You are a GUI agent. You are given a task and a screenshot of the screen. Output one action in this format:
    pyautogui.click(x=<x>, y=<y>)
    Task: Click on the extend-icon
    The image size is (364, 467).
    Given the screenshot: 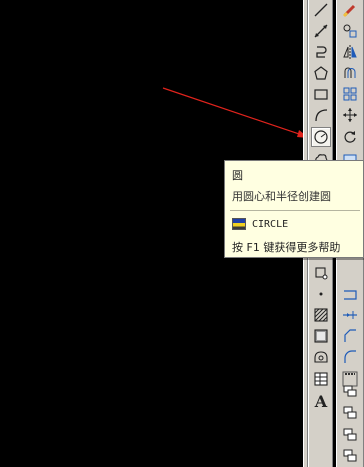 What is the action you would take?
    pyautogui.click(x=350, y=315)
    